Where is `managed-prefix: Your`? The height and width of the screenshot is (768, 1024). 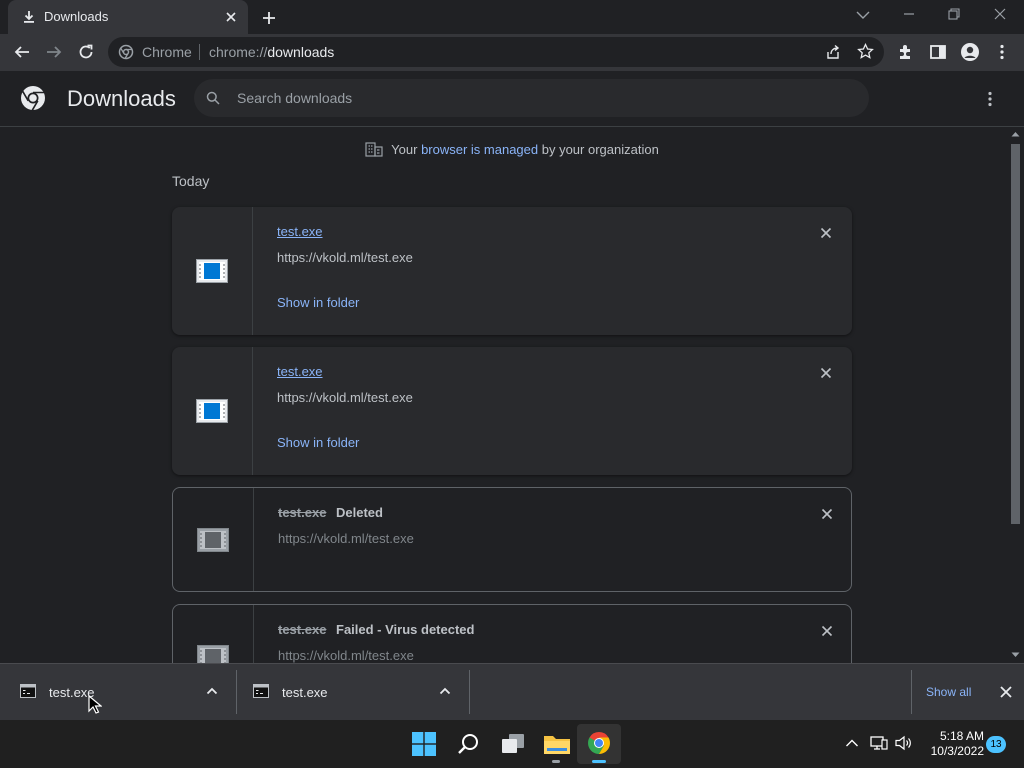 managed-prefix: Your is located at coordinates (406, 149).